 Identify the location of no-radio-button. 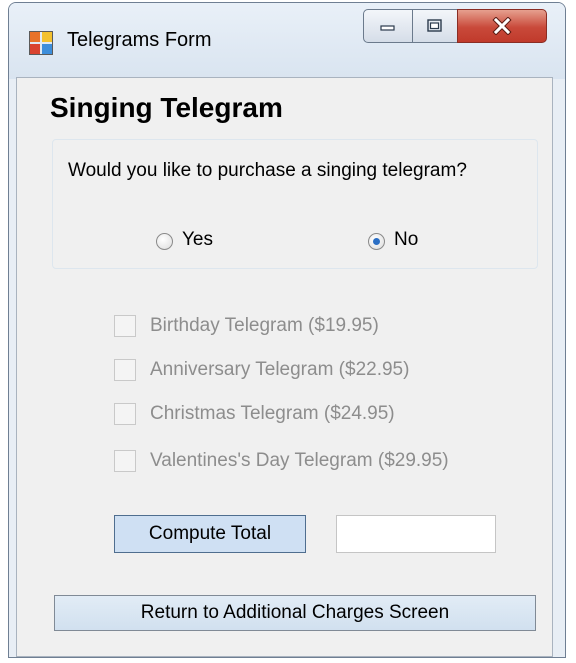
(376, 241).